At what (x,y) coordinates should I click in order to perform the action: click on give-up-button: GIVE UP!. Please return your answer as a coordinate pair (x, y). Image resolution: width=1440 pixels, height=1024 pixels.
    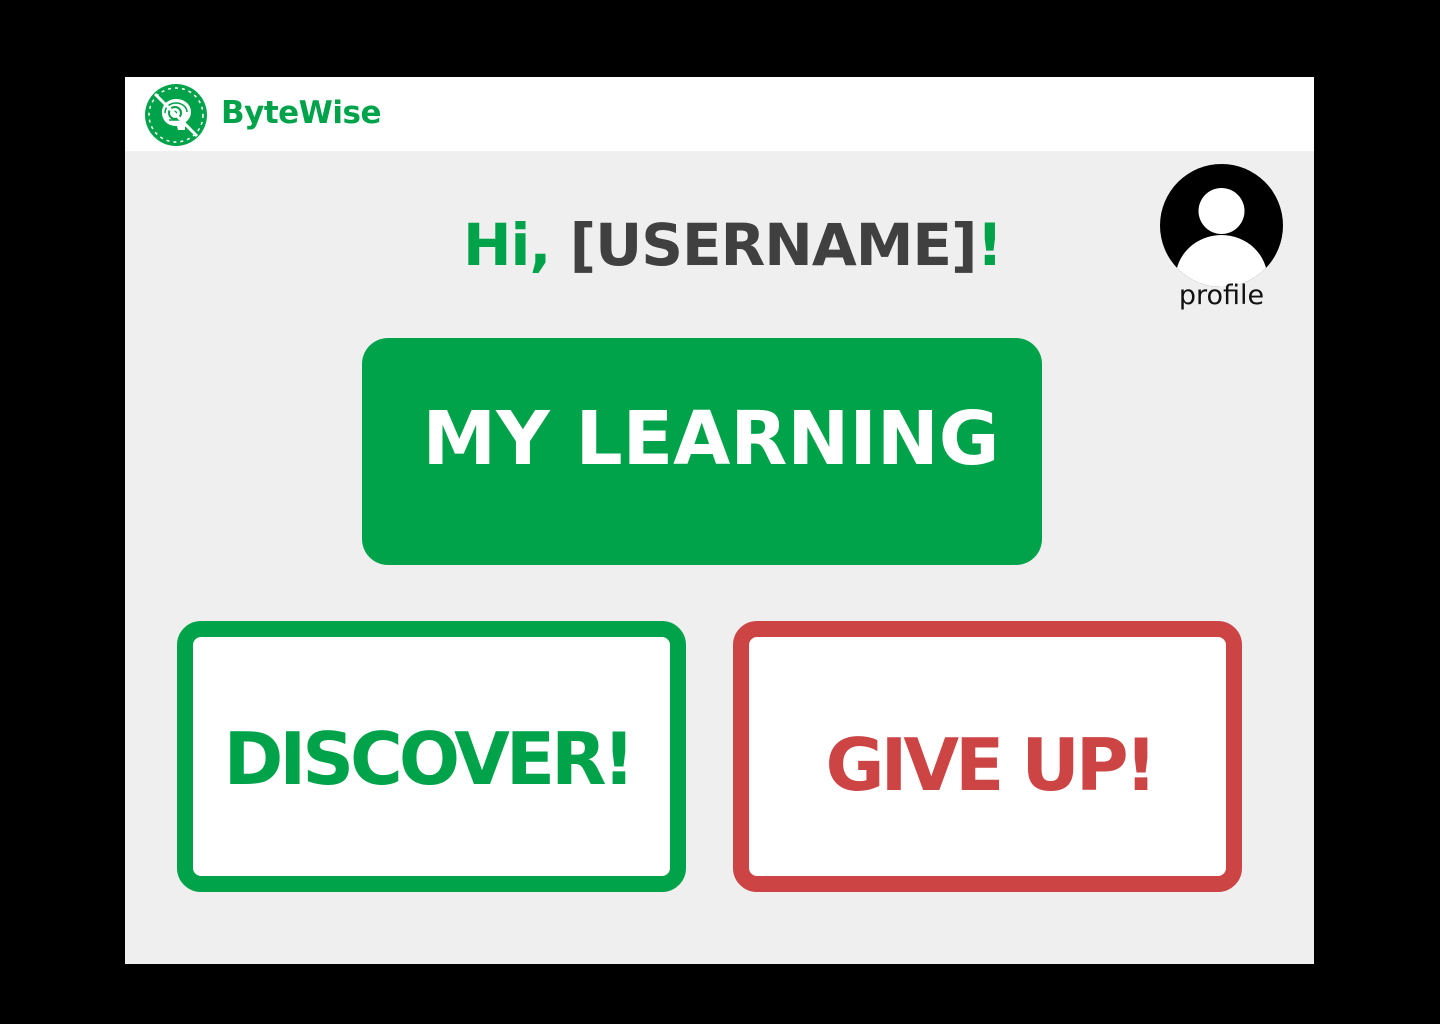
    Looking at the image, I should click on (987, 756).